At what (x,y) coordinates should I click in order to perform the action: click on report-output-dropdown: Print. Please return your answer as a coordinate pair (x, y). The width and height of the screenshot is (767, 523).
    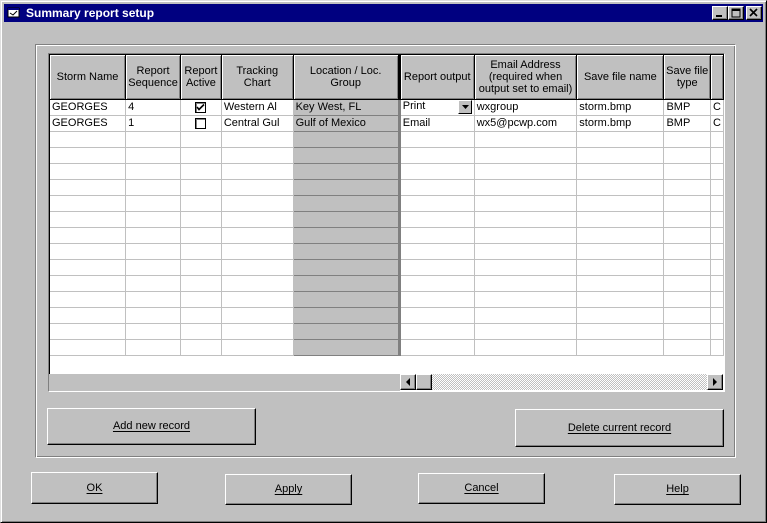
    Looking at the image, I should click on (437, 107).